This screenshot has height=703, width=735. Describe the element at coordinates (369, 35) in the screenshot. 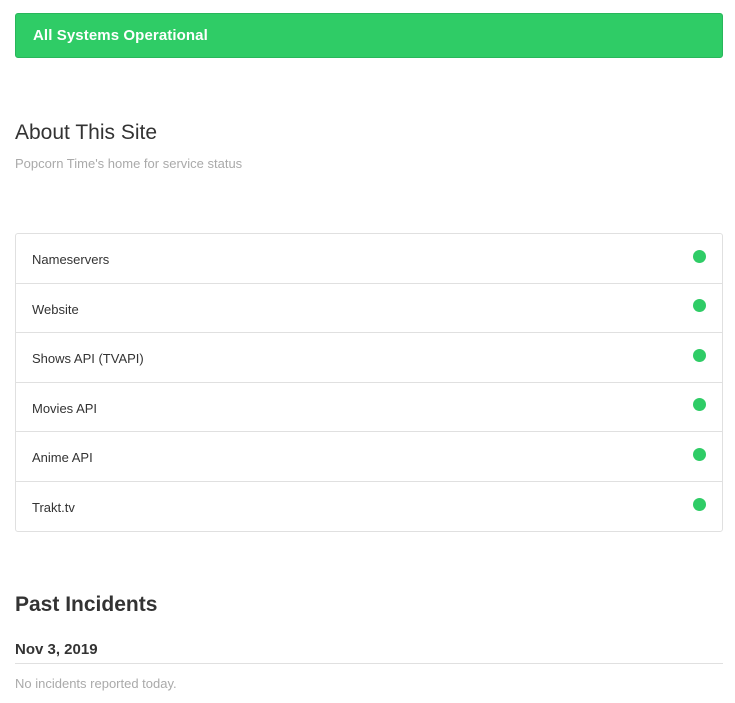

I see `status-banner: All Systems Operational` at that location.